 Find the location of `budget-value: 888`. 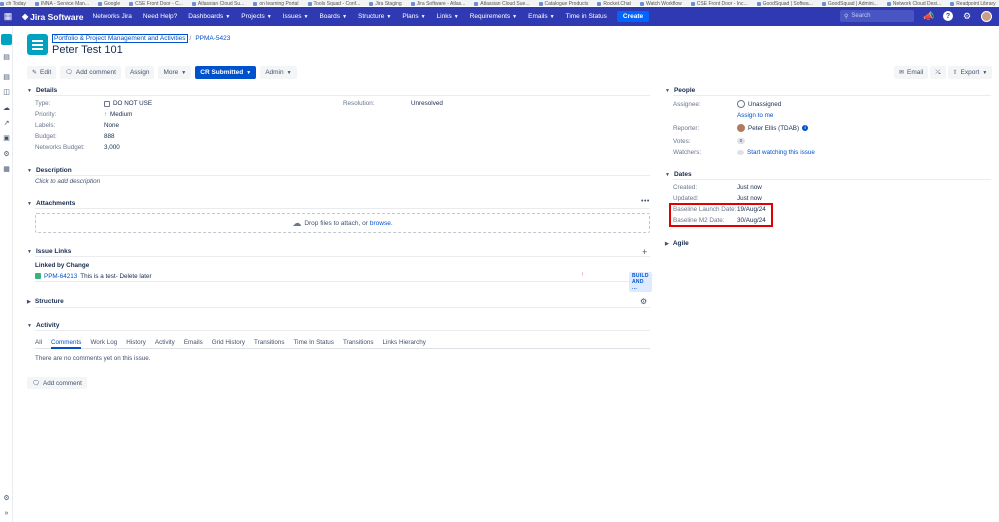

budget-value: 888 is located at coordinates (109, 136).